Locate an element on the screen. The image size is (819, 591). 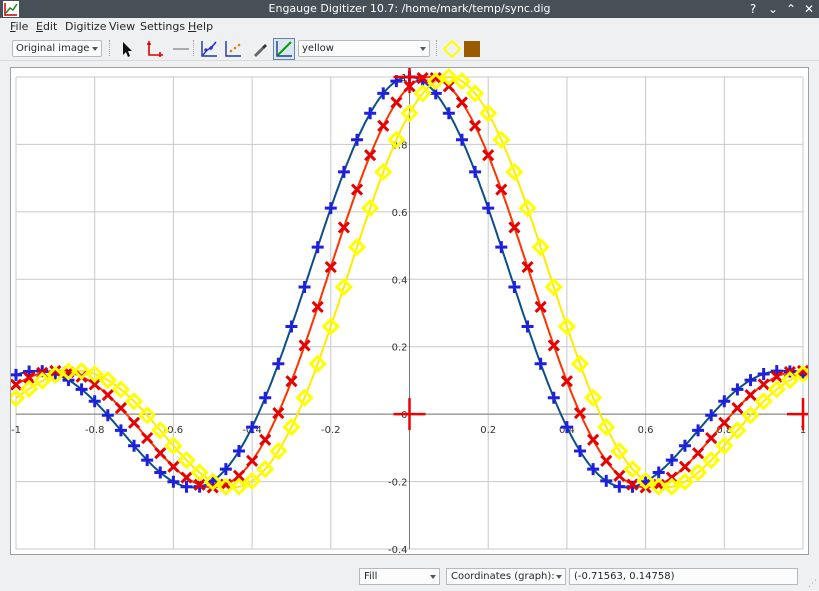
fill-mode-arrow is located at coordinates (434, 576).